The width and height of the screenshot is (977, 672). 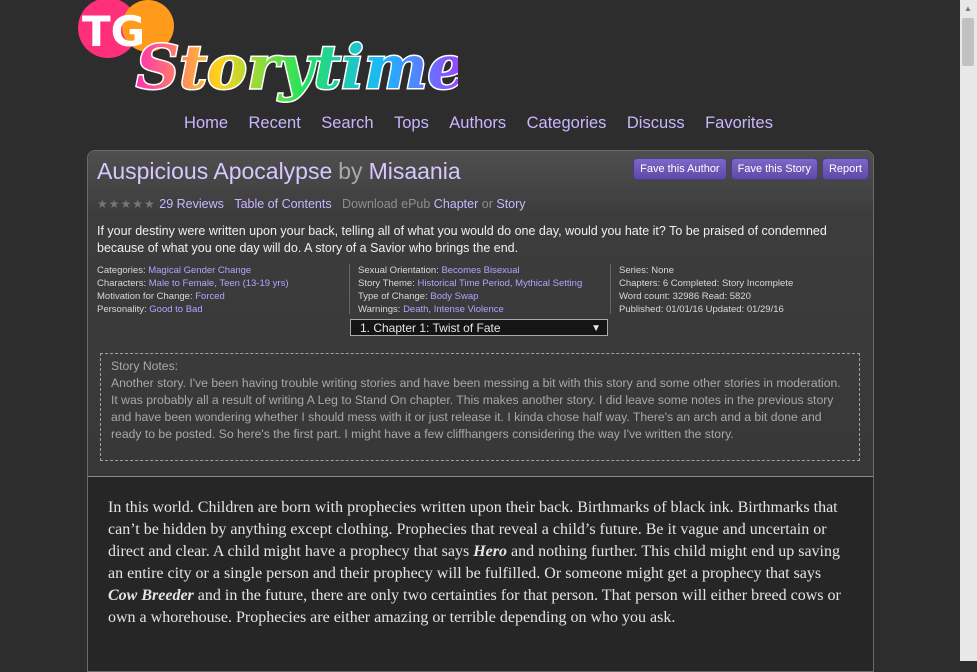 What do you see at coordinates (151, 595) in the screenshot?
I see `story-emphasis-cow-breeder: Cow Breeder` at bounding box center [151, 595].